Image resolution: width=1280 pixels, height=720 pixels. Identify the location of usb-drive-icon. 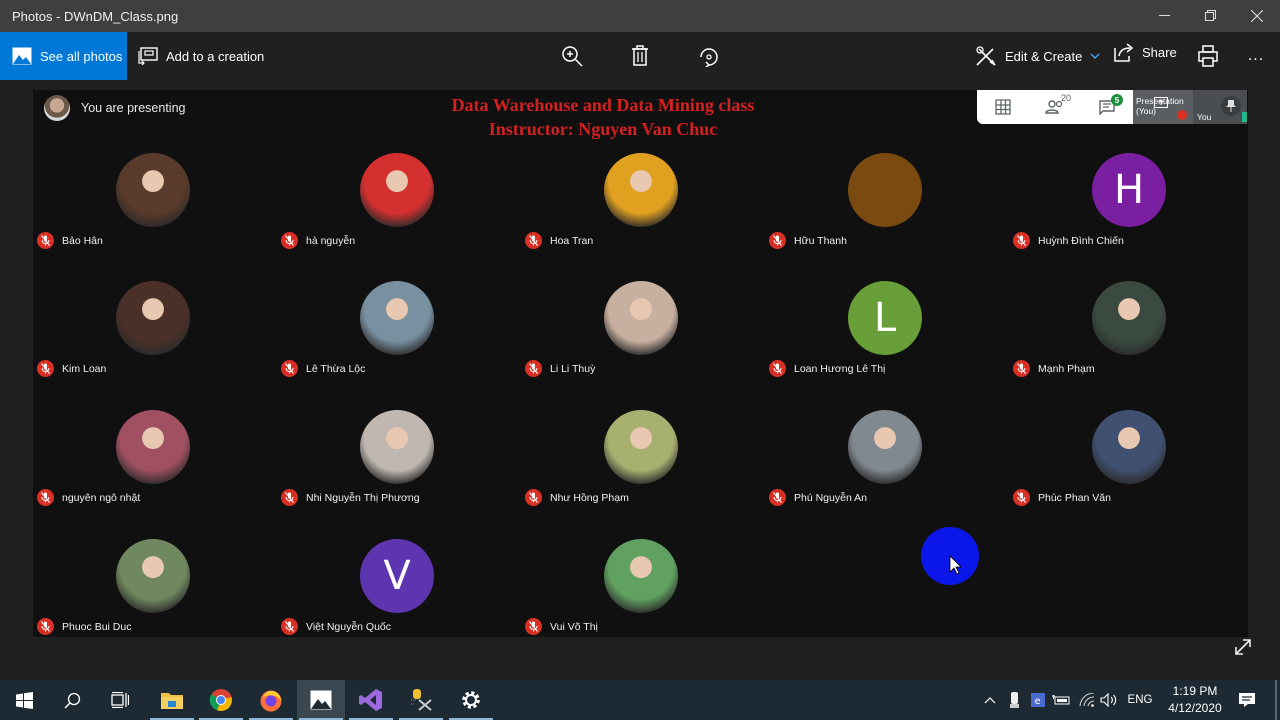
(1014, 700).